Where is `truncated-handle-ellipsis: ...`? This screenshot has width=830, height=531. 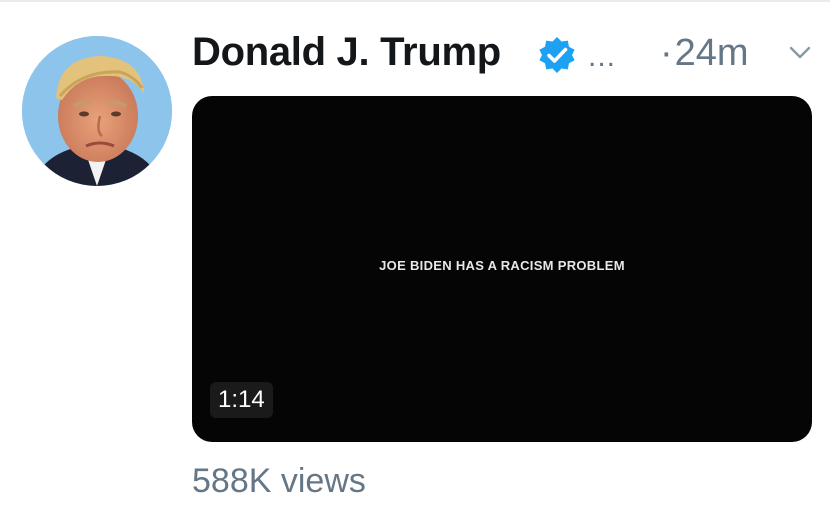
truncated-handle-ellipsis: ... is located at coordinates (602, 56).